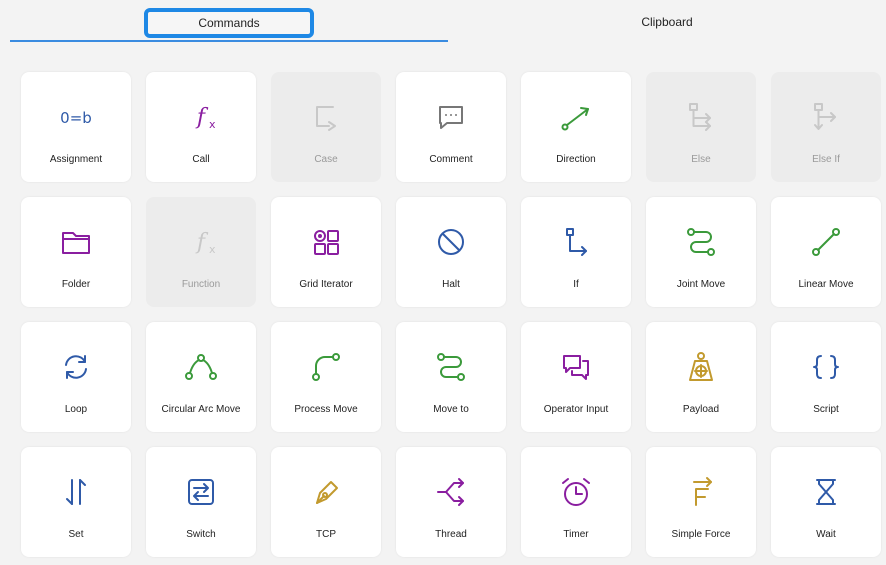 The height and width of the screenshot is (565, 886). I want to click on command-tile-function: f x Function, so click(201, 252).